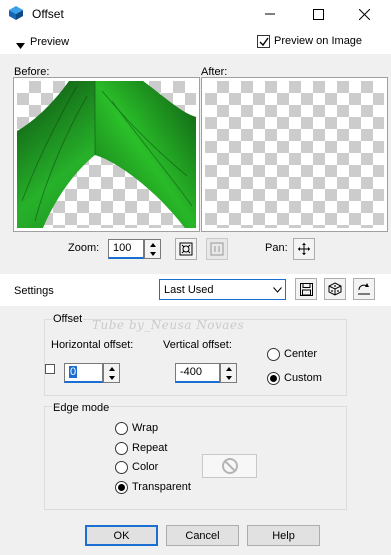  I want to click on reset-icon, so click(364, 289).